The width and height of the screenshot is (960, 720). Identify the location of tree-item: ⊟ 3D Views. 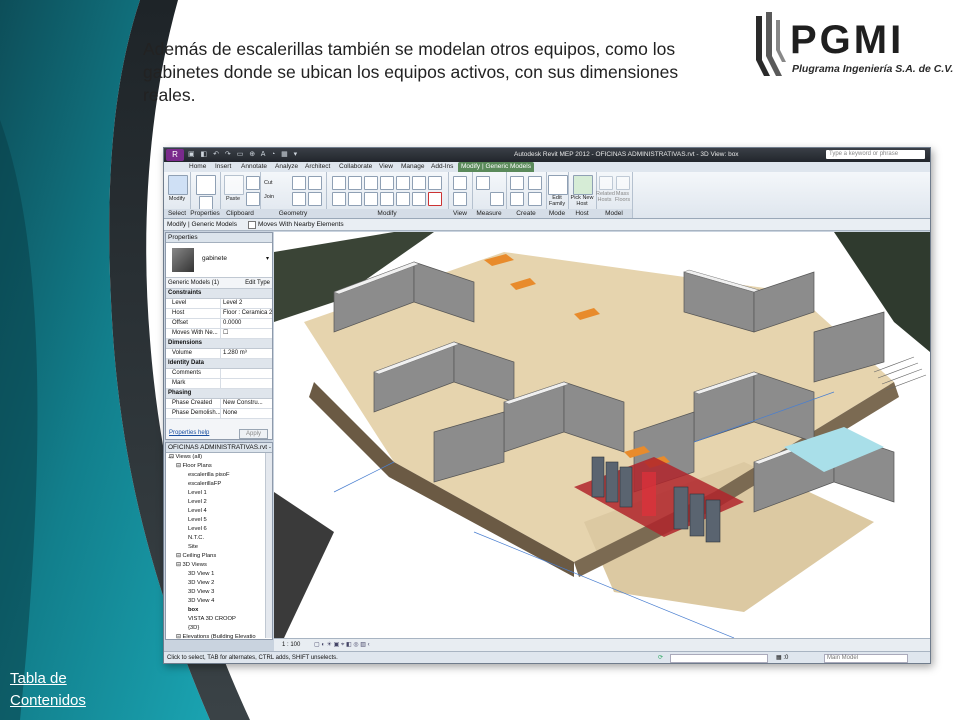
(219, 565).